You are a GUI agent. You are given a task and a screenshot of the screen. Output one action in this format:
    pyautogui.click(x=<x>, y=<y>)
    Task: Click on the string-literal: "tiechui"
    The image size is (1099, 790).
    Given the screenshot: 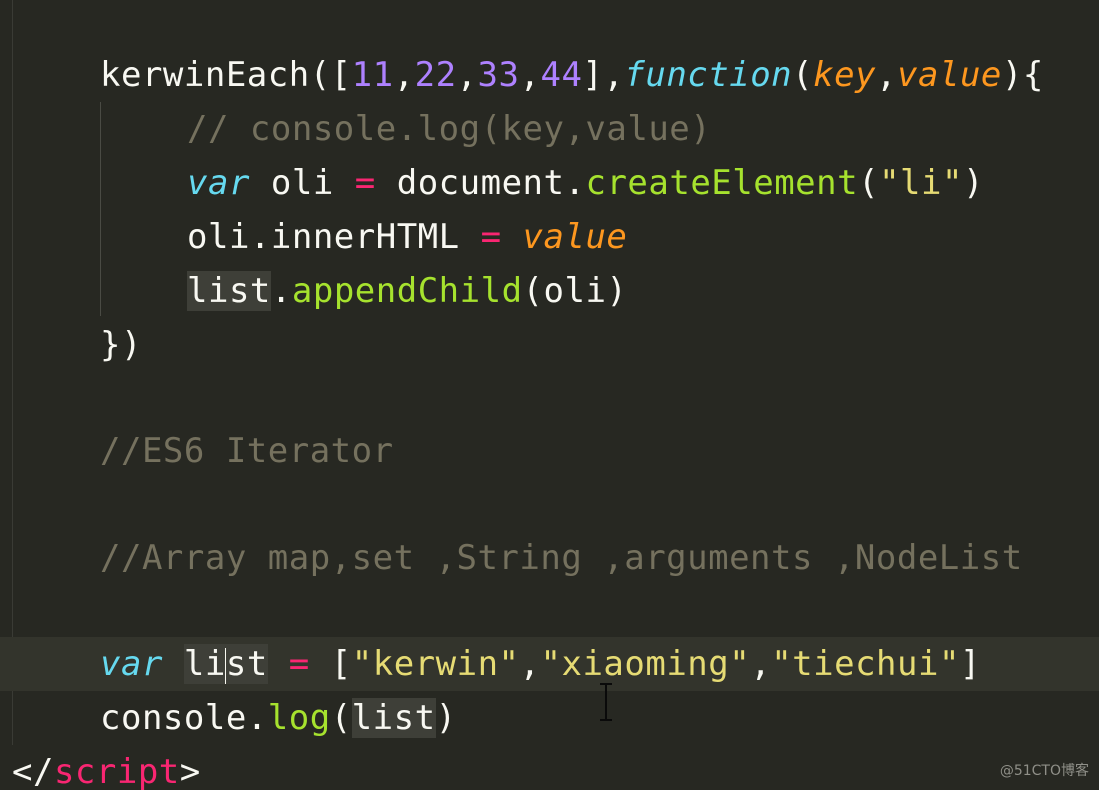 What is the action you would take?
    pyautogui.click(x=865, y=664)
    